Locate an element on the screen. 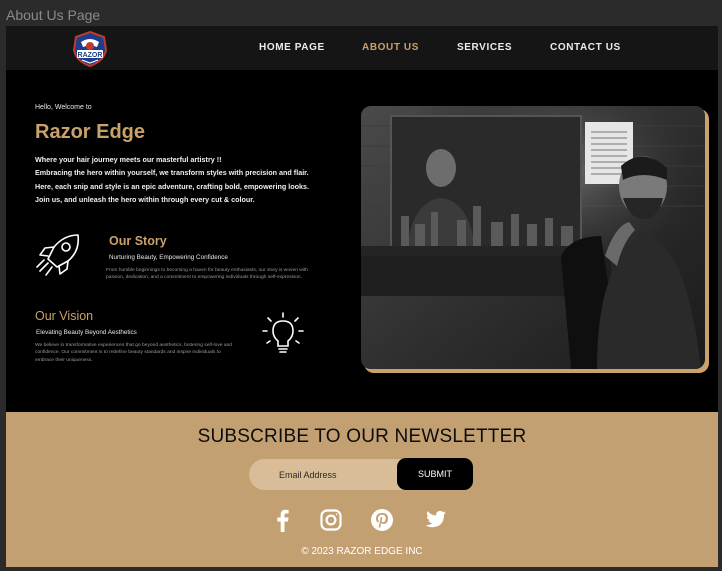 This screenshot has width=722, height=571. newsletter-title: SUBSCRIBE TO OUR NEWSLETTER is located at coordinates (362, 436).